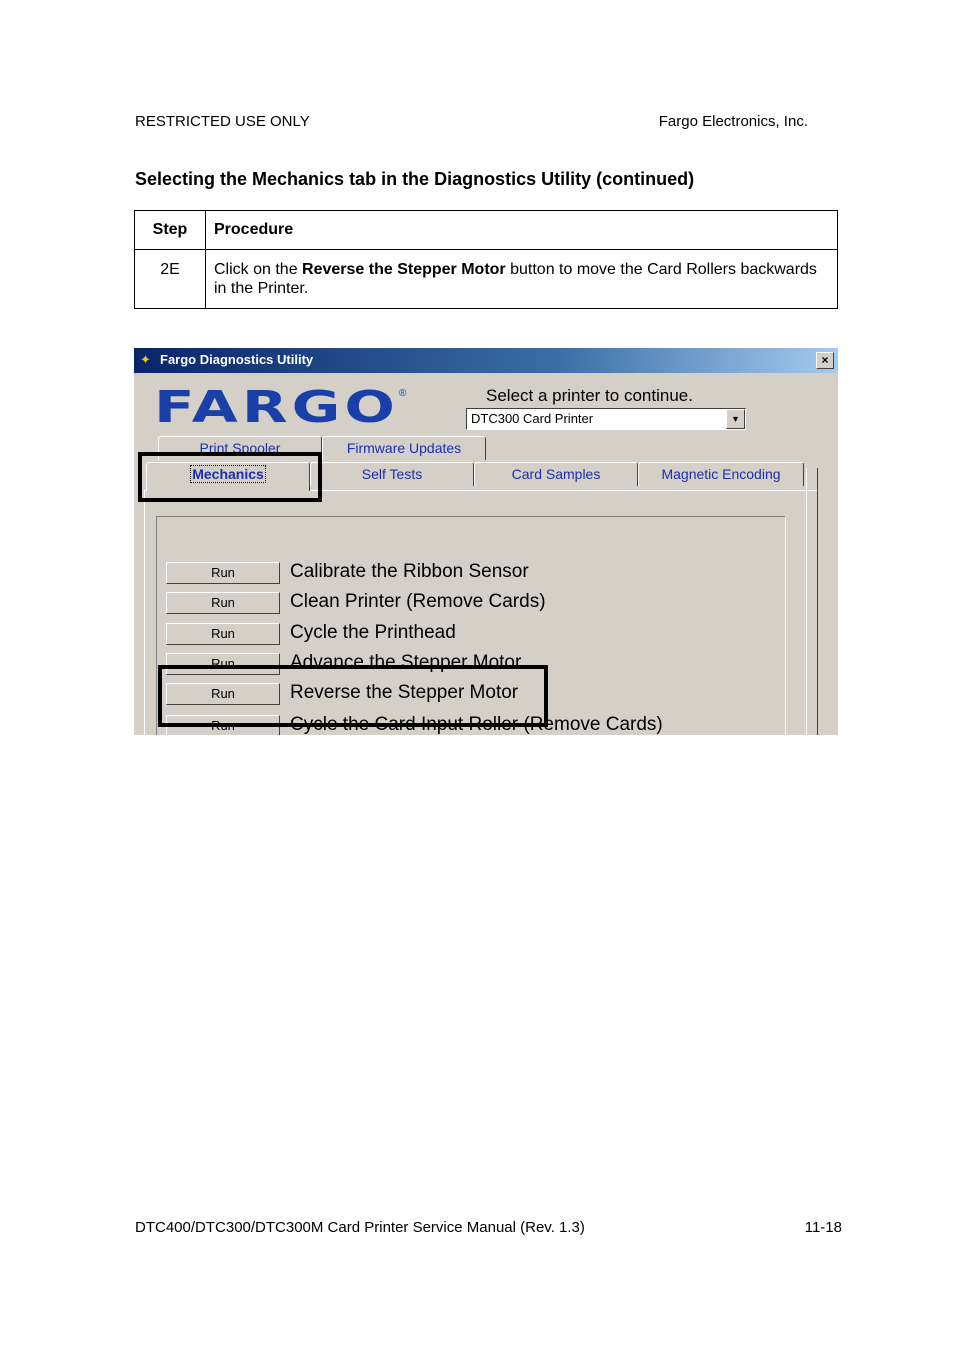 This screenshot has height=1351, width=954. I want to click on tab-self-tests-label: Self Tests, so click(392, 474).